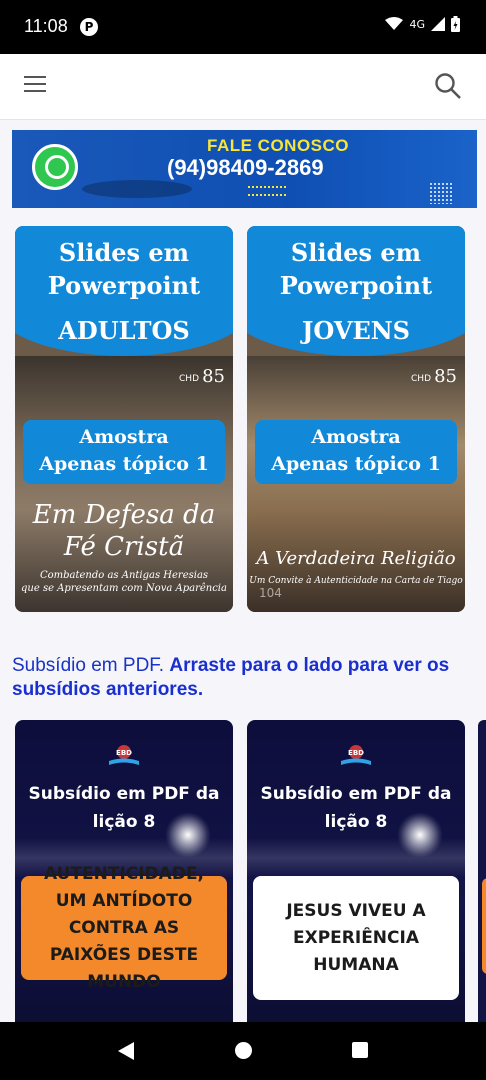 This screenshot has width=486, height=1080. I want to click on slide-subtitle: Combatendo as Antigas Heresias, so click(124, 575).